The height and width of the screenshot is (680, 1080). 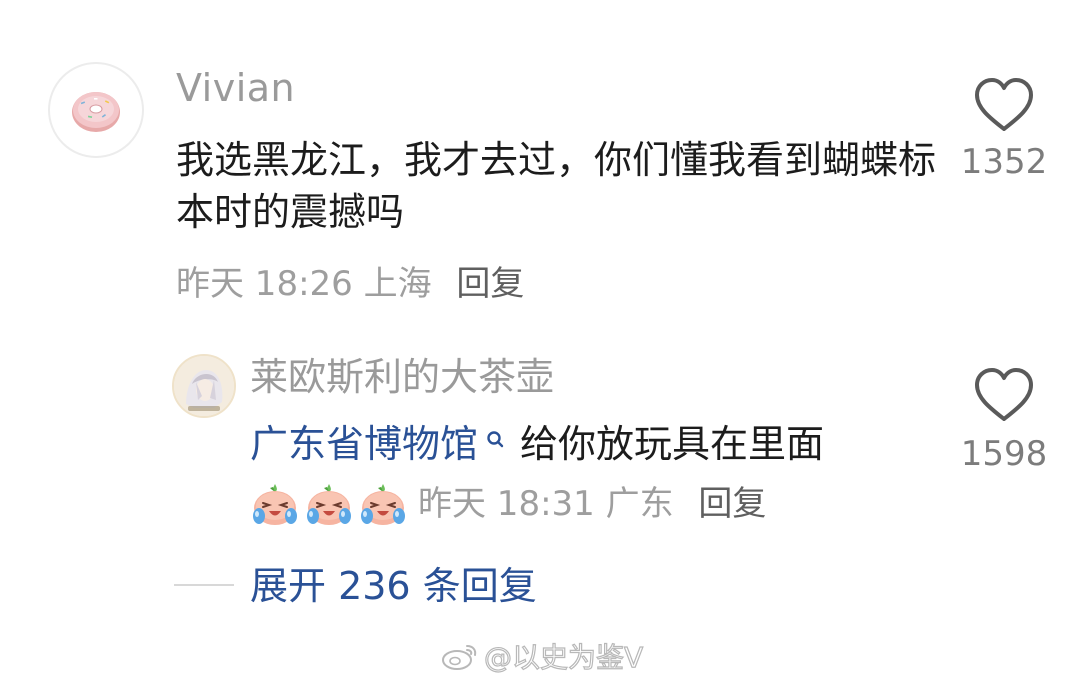 I want to click on reply-meta: 昨天 18:31 广东 回复, so click(x=592, y=504).